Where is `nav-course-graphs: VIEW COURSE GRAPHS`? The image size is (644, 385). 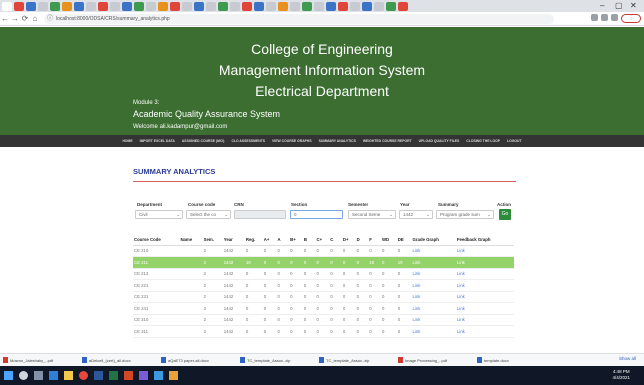
nav-course-graphs: VIEW COURSE GRAPHS is located at coordinates (292, 141).